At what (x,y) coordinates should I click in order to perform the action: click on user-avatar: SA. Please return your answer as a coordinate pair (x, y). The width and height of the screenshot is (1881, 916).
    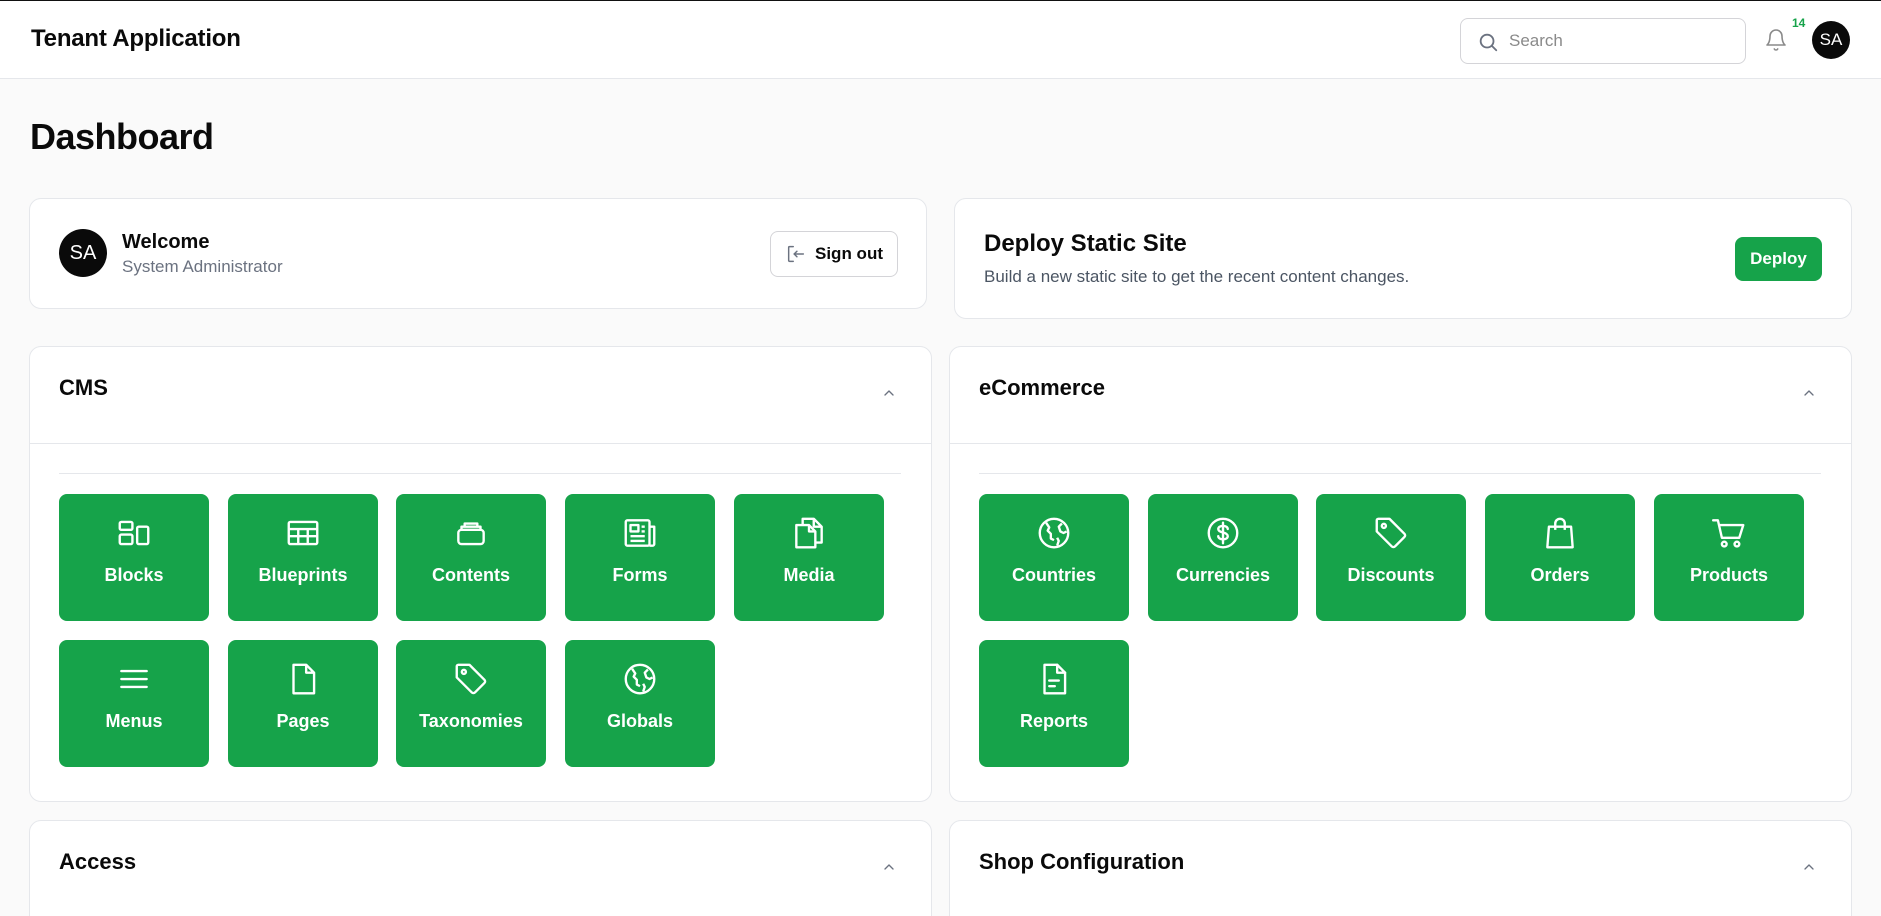
    Looking at the image, I should click on (1831, 40).